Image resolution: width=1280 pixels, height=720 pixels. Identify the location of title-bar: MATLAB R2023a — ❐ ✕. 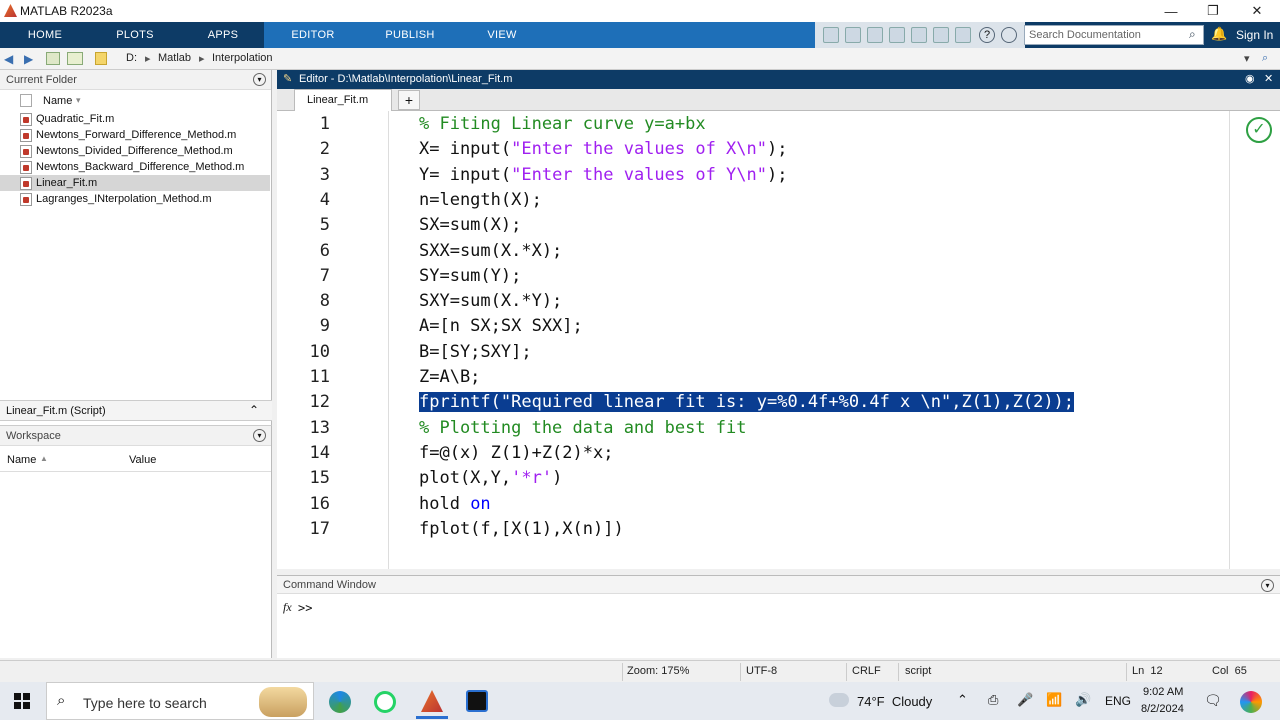
(640, 11).